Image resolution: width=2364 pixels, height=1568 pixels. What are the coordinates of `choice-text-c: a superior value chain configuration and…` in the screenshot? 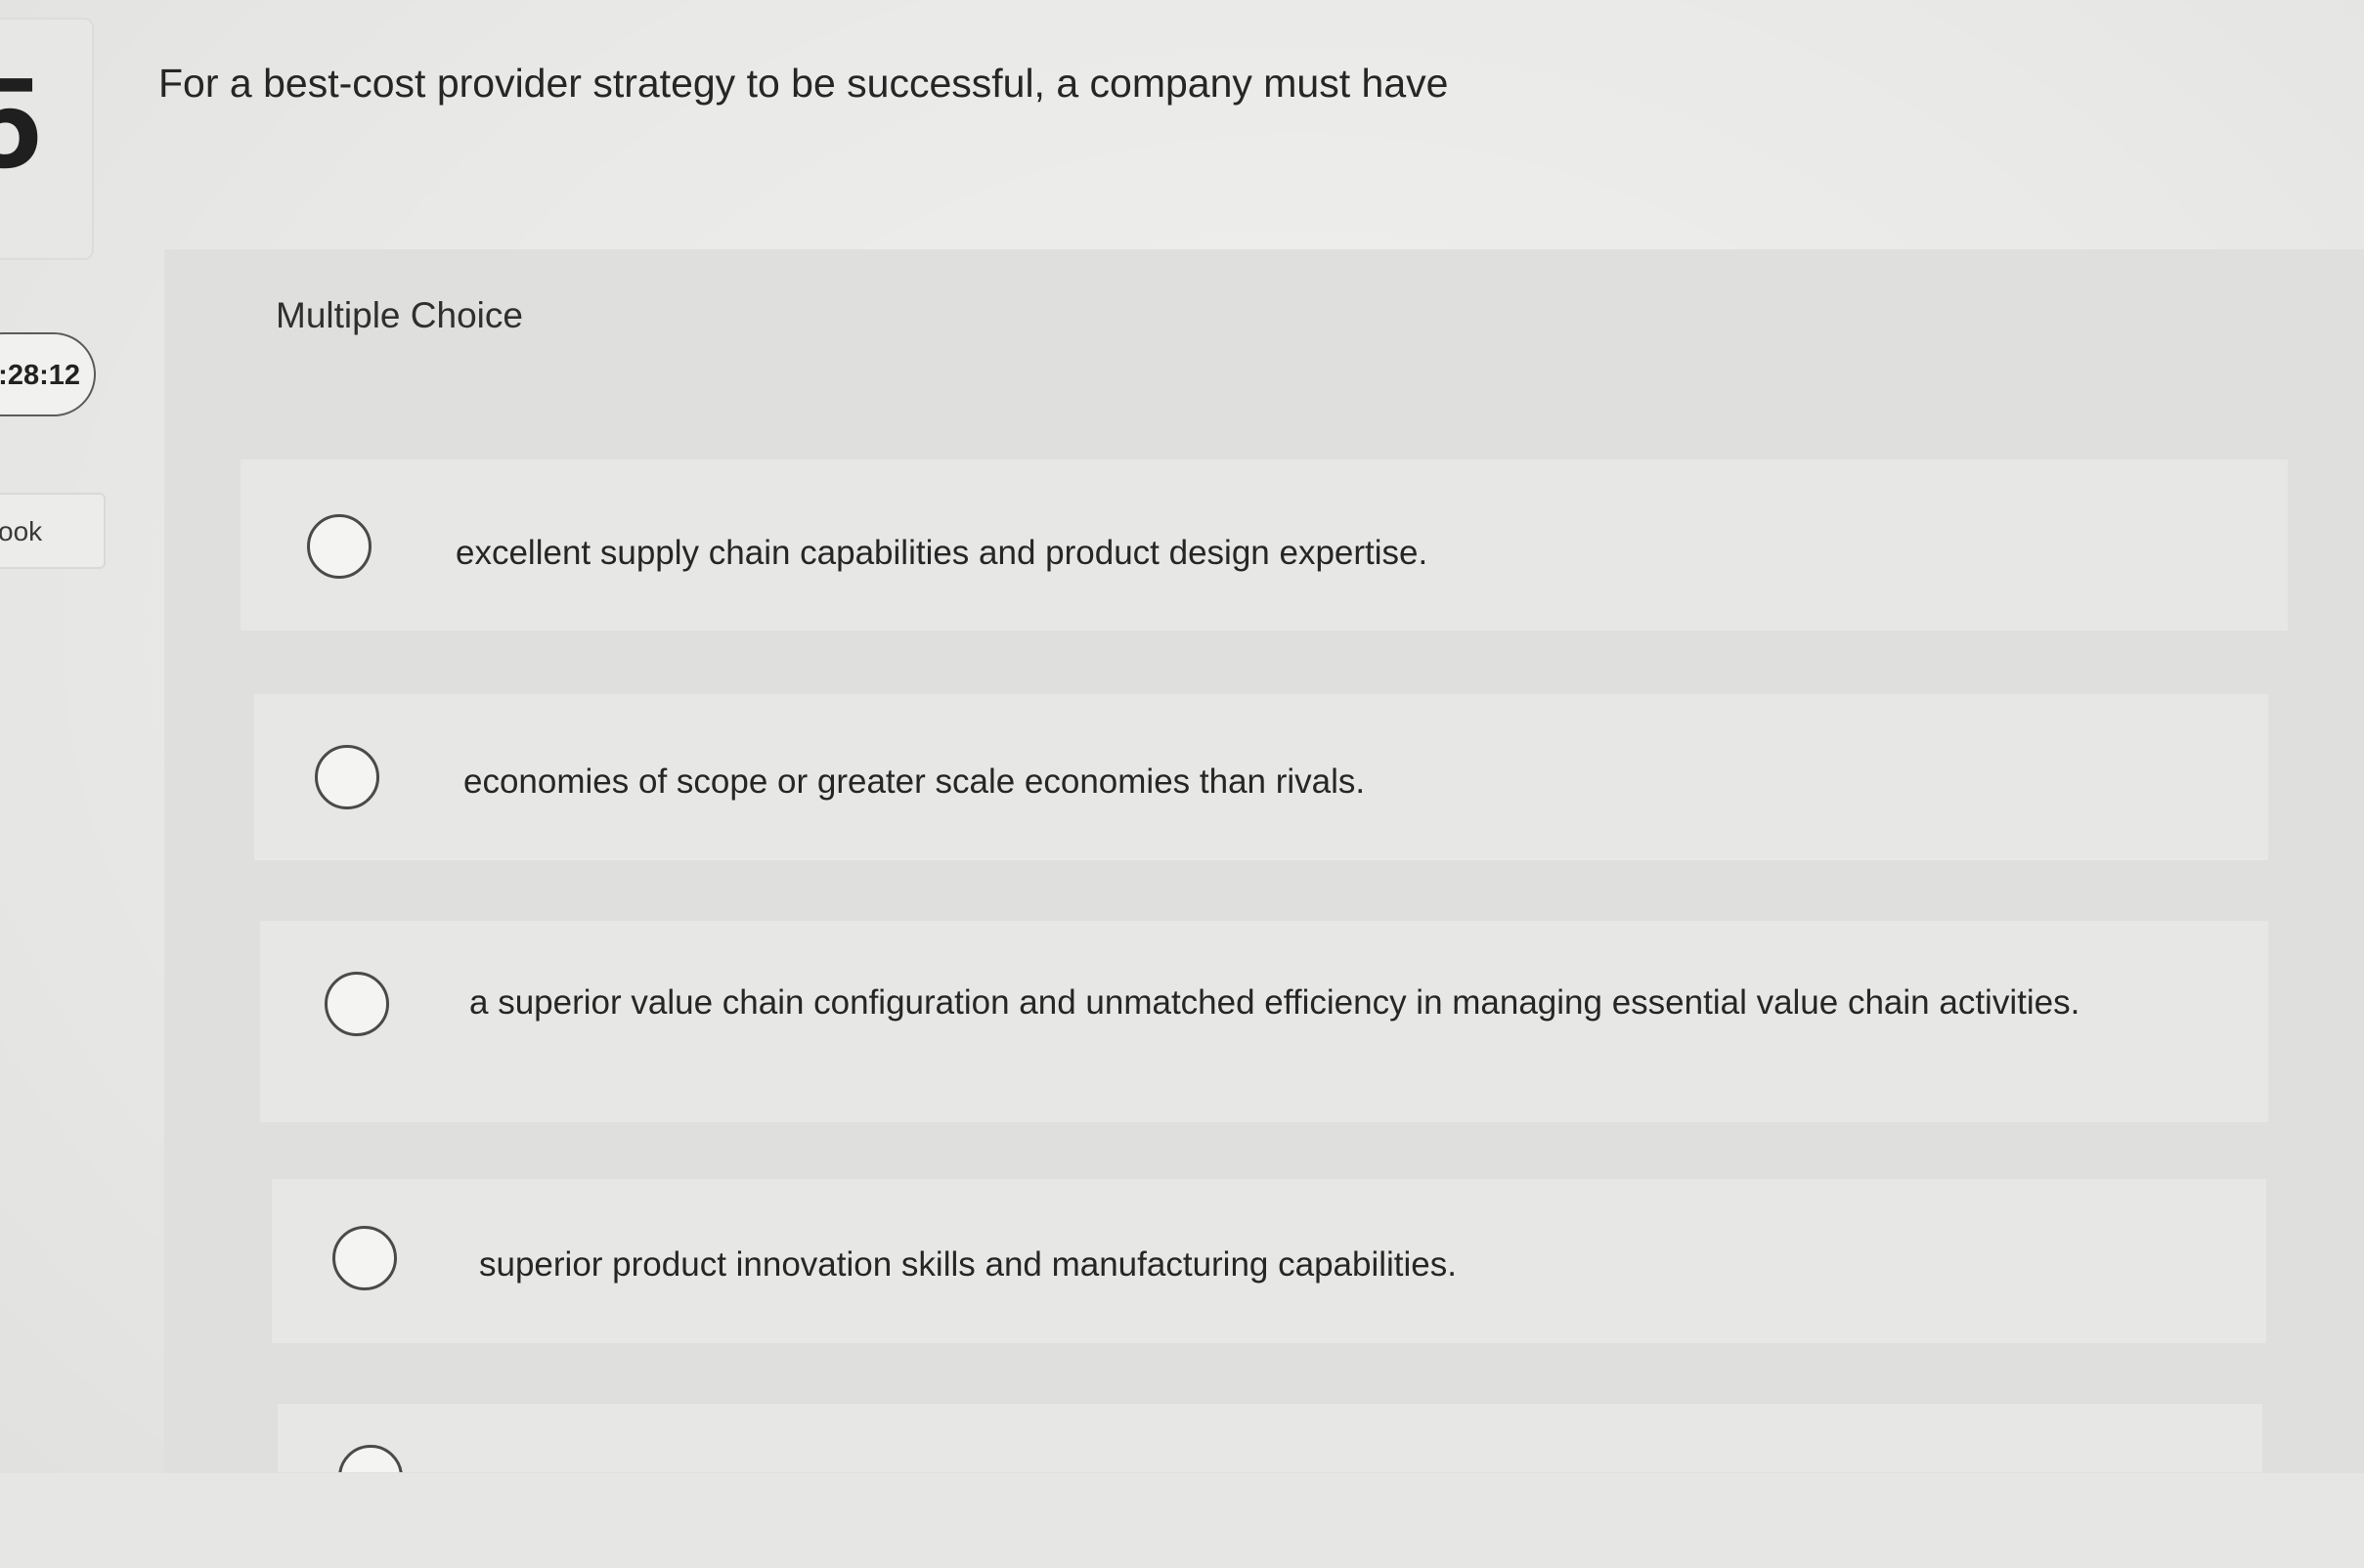 It's located at (1274, 1003).